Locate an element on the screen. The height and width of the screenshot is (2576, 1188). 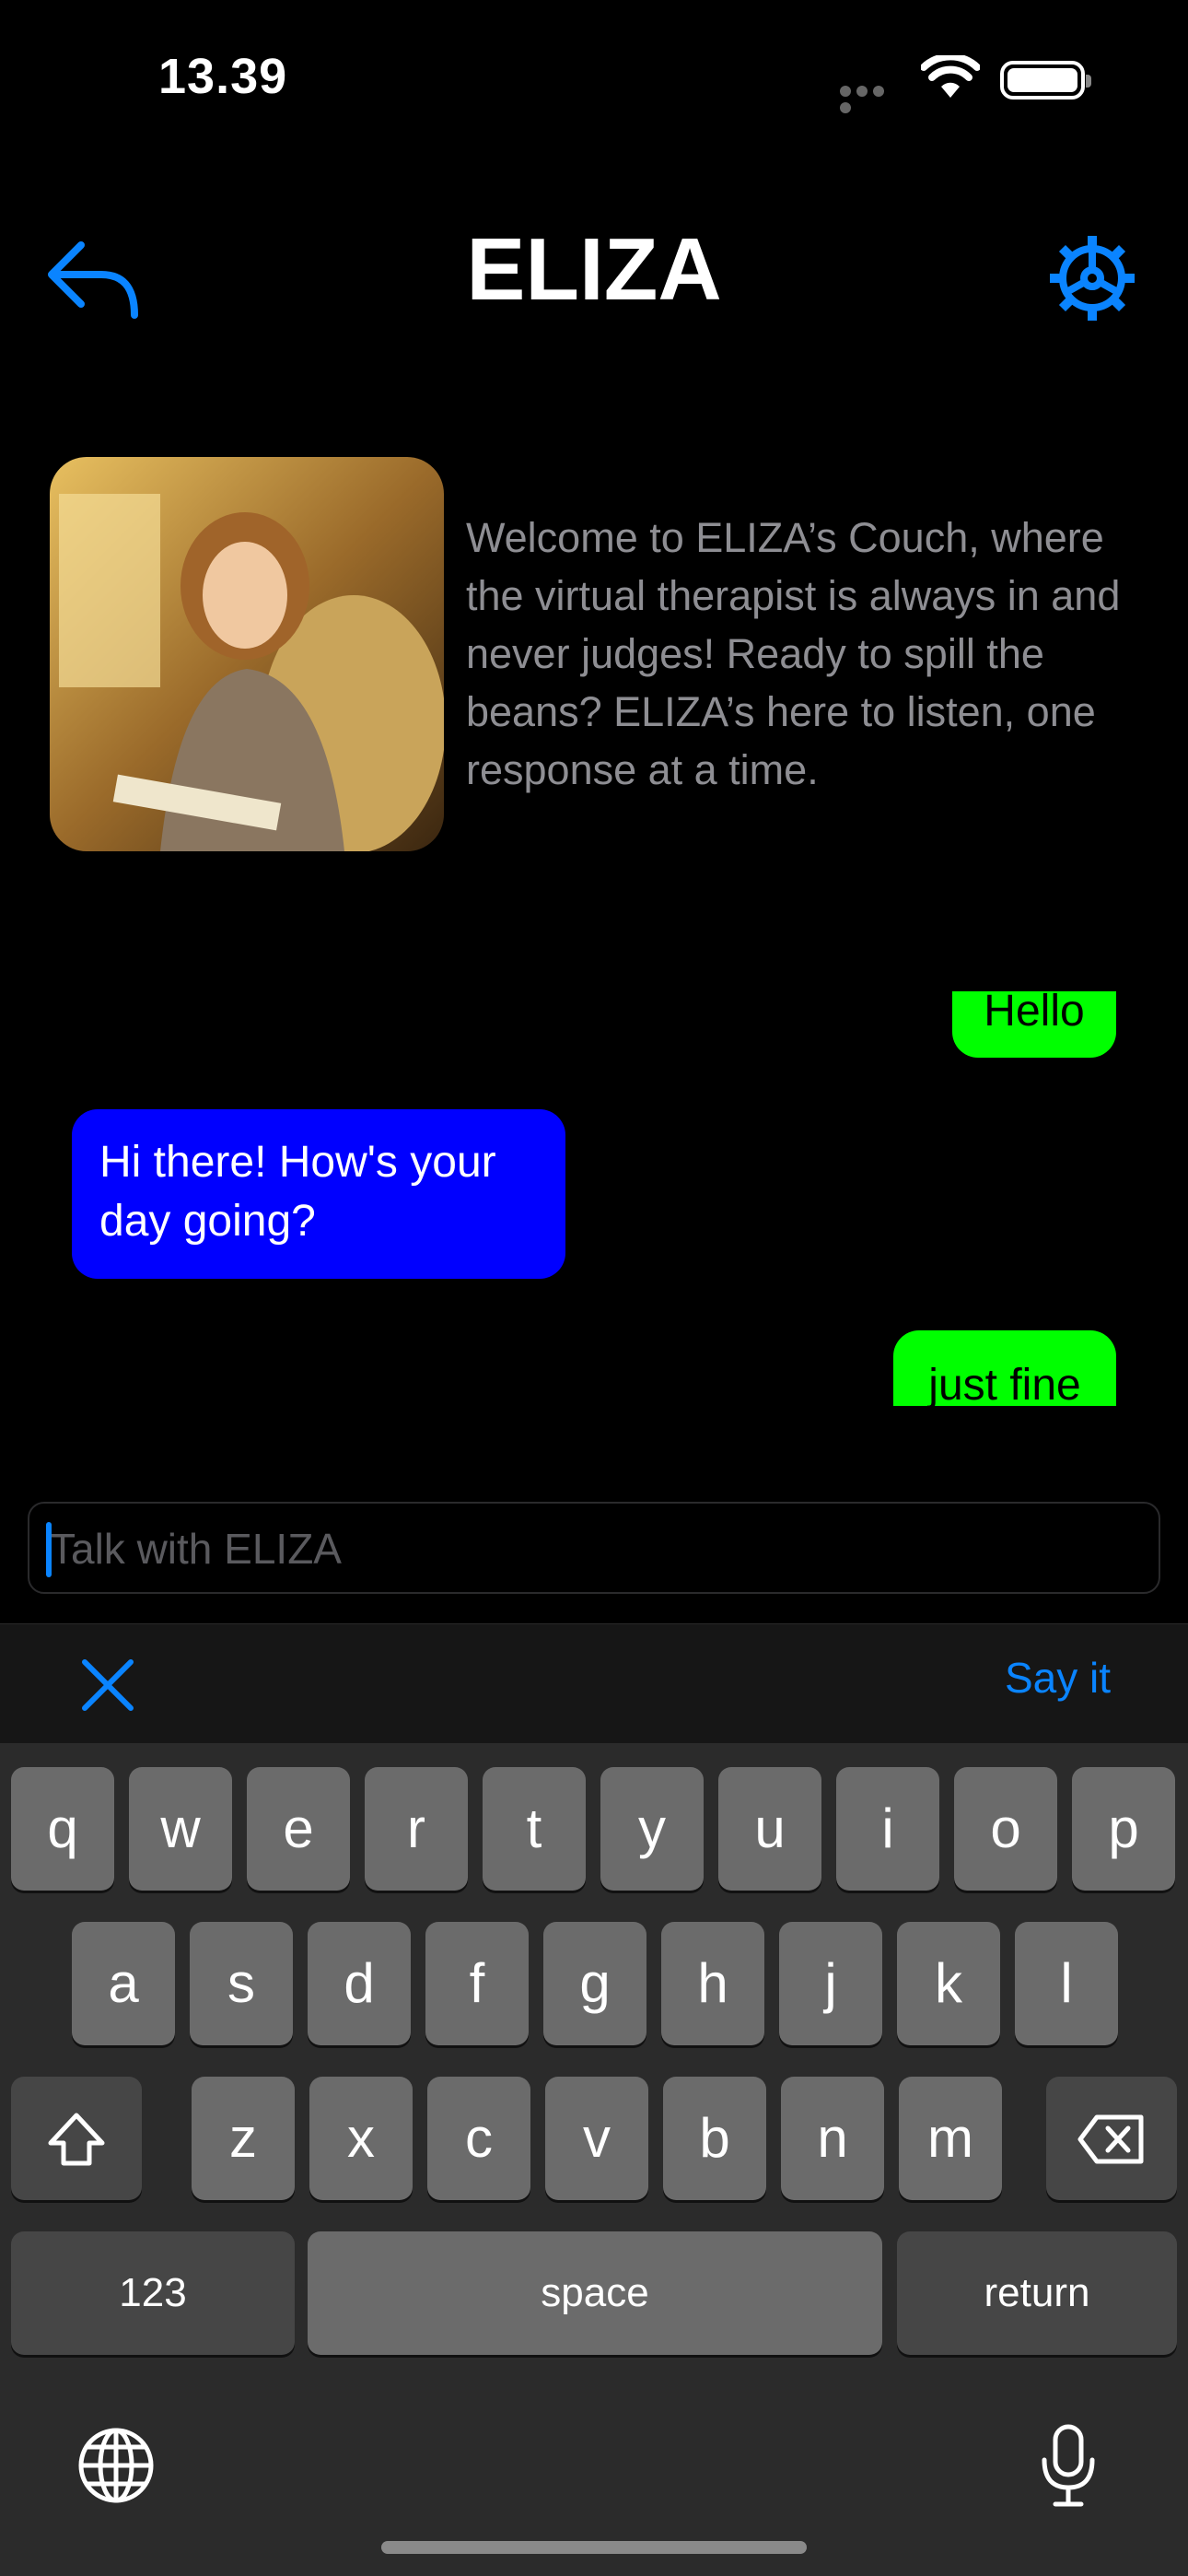
delete-key is located at coordinates (1111, 2138).